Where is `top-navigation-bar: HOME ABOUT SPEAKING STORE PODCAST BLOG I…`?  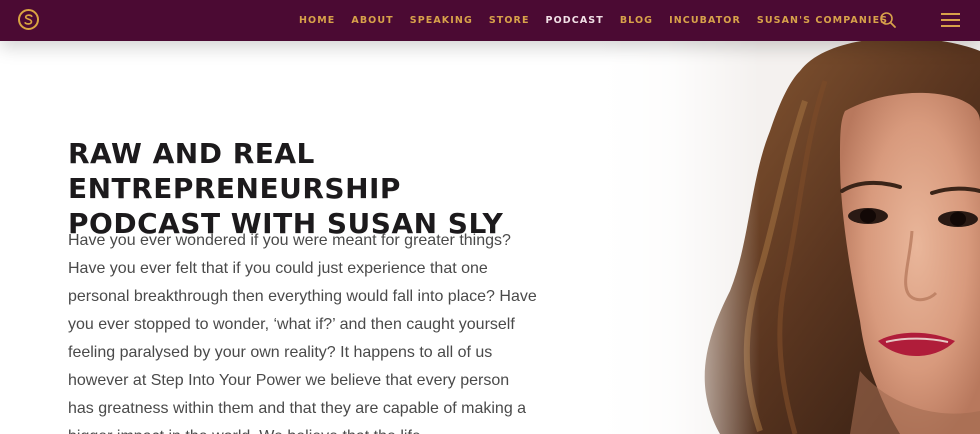
top-navigation-bar: HOME ABOUT SPEAKING STORE PODCAST BLOG I… is located at coordinates (490, 20).